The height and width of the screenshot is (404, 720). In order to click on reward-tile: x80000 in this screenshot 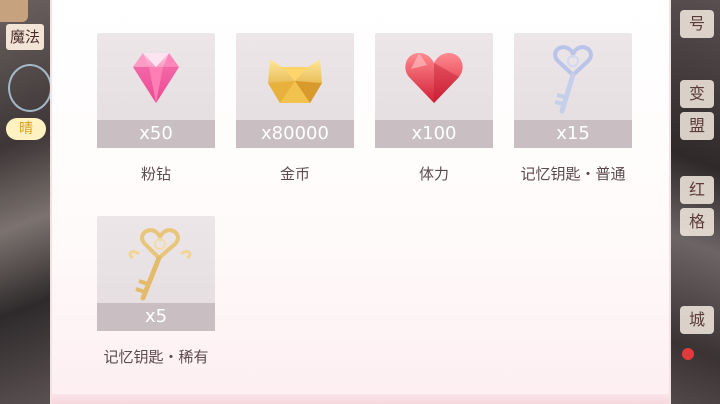, I will do `click(295, 90)`.